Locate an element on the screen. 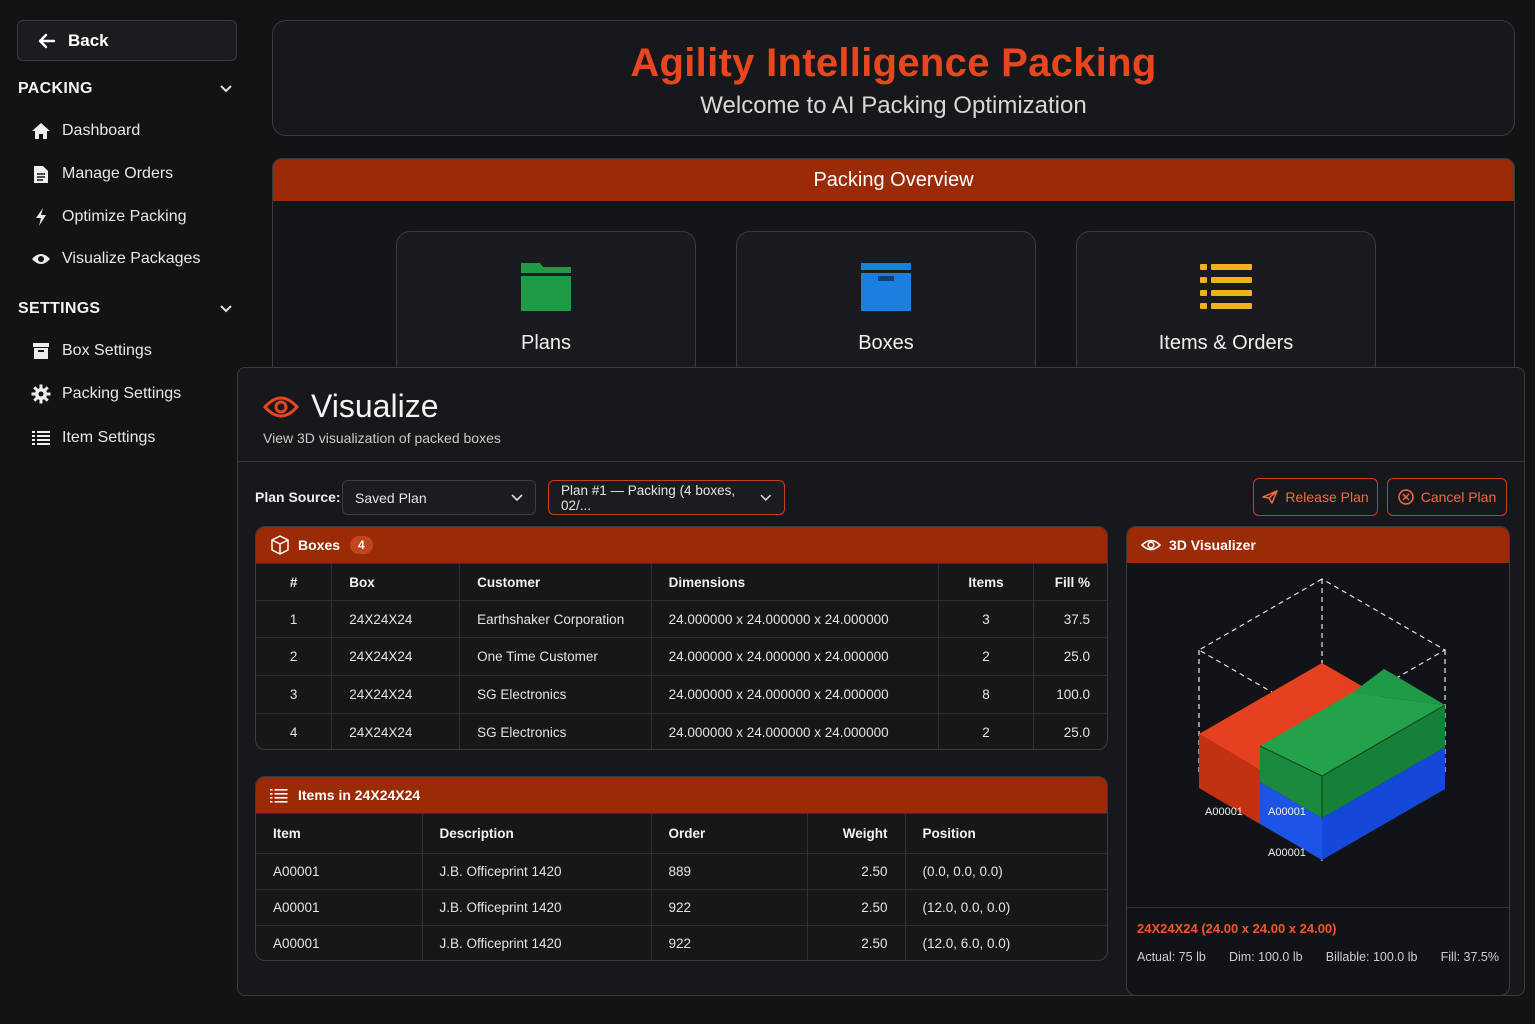  plan-source-label: Plan Source: is located at coordinates (298, 497).